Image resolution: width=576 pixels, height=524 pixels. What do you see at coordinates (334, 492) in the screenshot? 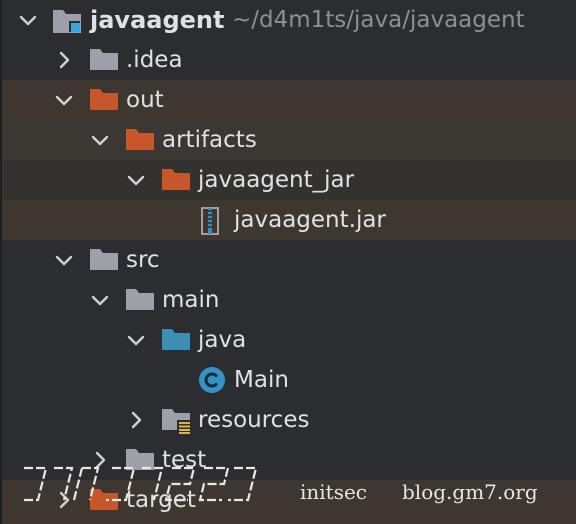
I see `watermark-text-left: initsec` at bounding box center [334, 492].